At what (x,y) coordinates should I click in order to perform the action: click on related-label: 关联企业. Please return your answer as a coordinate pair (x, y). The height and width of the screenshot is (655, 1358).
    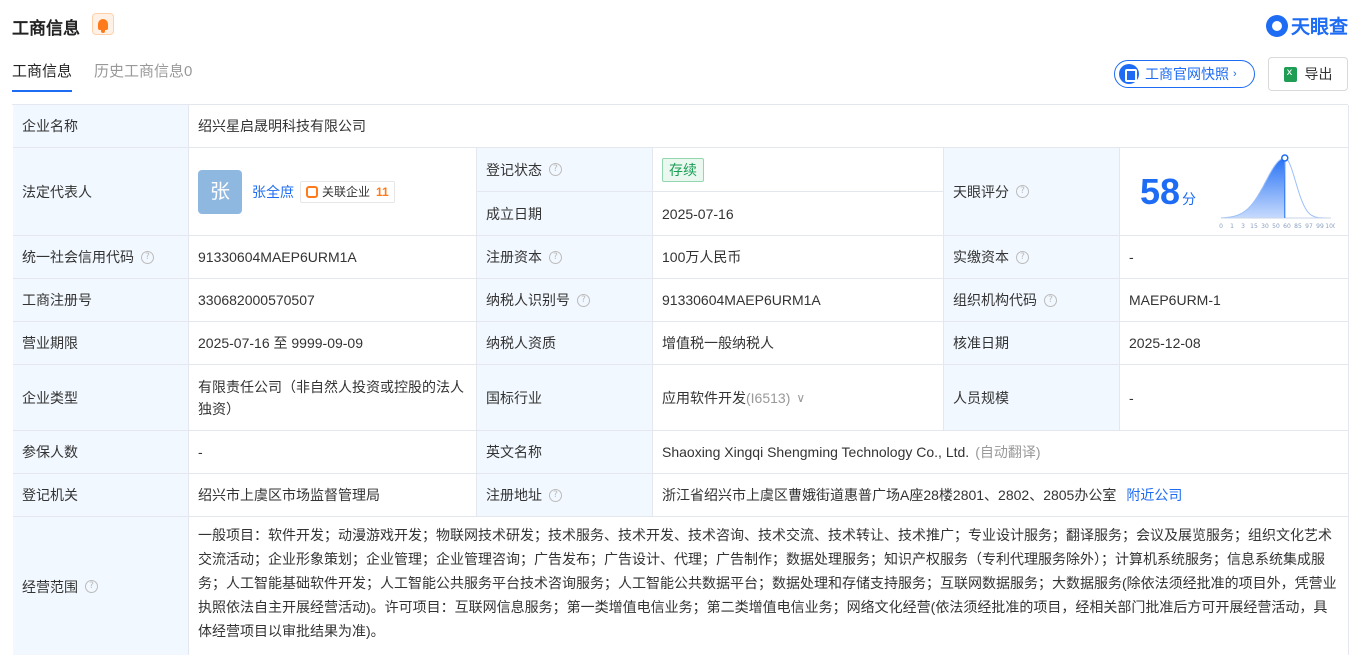
    Looking at the image, I should click on (346, 191).